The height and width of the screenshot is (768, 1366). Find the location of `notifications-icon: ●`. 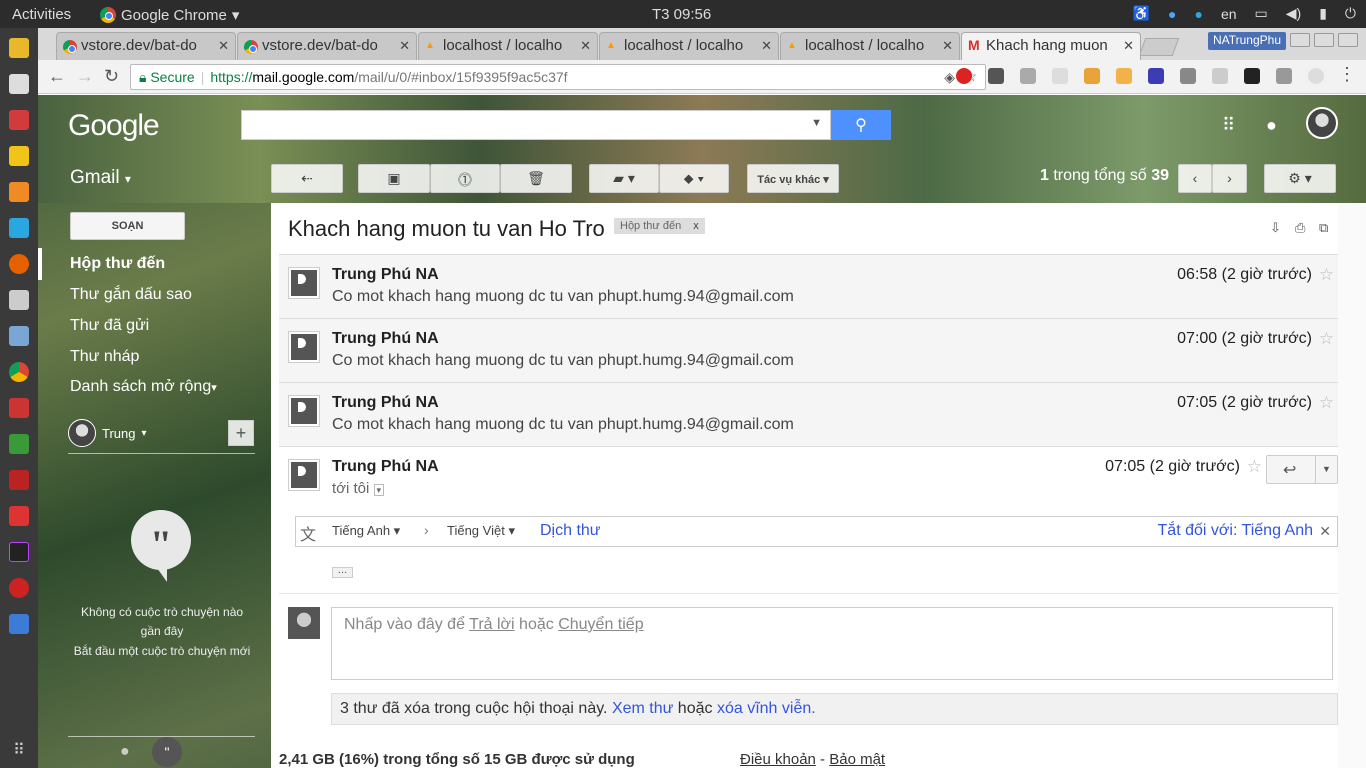

notifications-icon: ● is located at coordinates (1271, 125).